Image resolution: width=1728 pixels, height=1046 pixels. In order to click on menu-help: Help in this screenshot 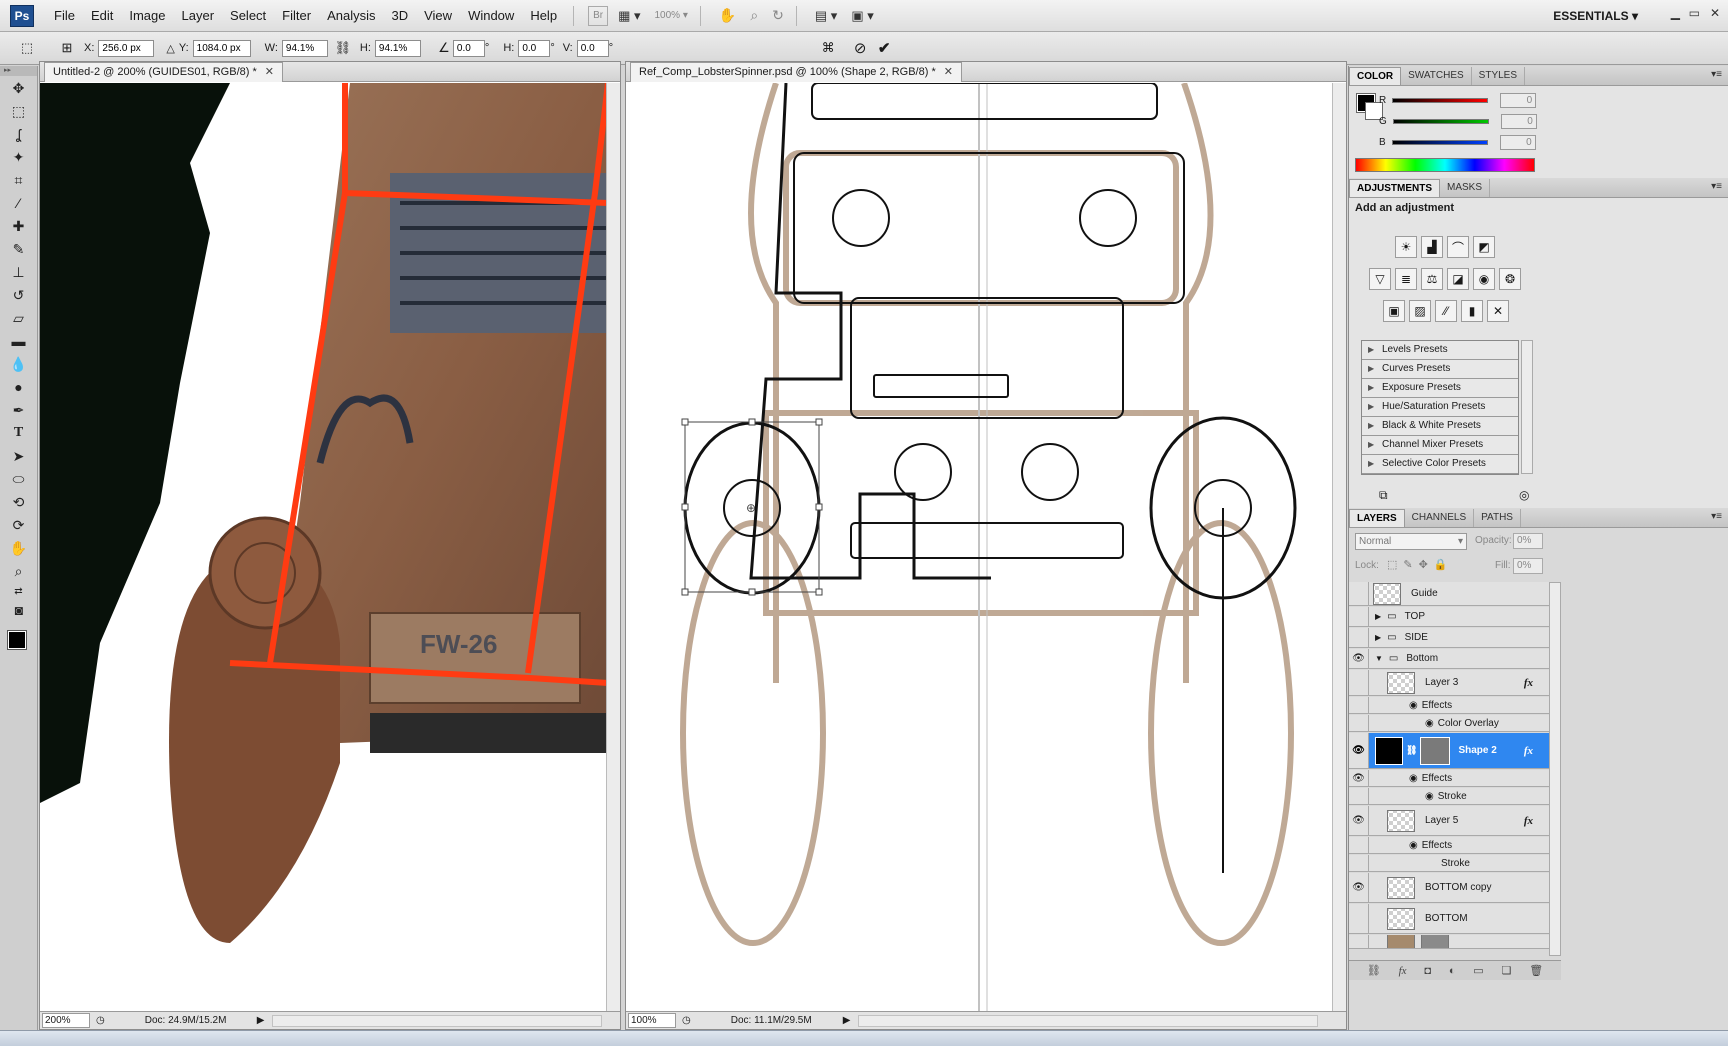, I will do `click(543, 16)`.